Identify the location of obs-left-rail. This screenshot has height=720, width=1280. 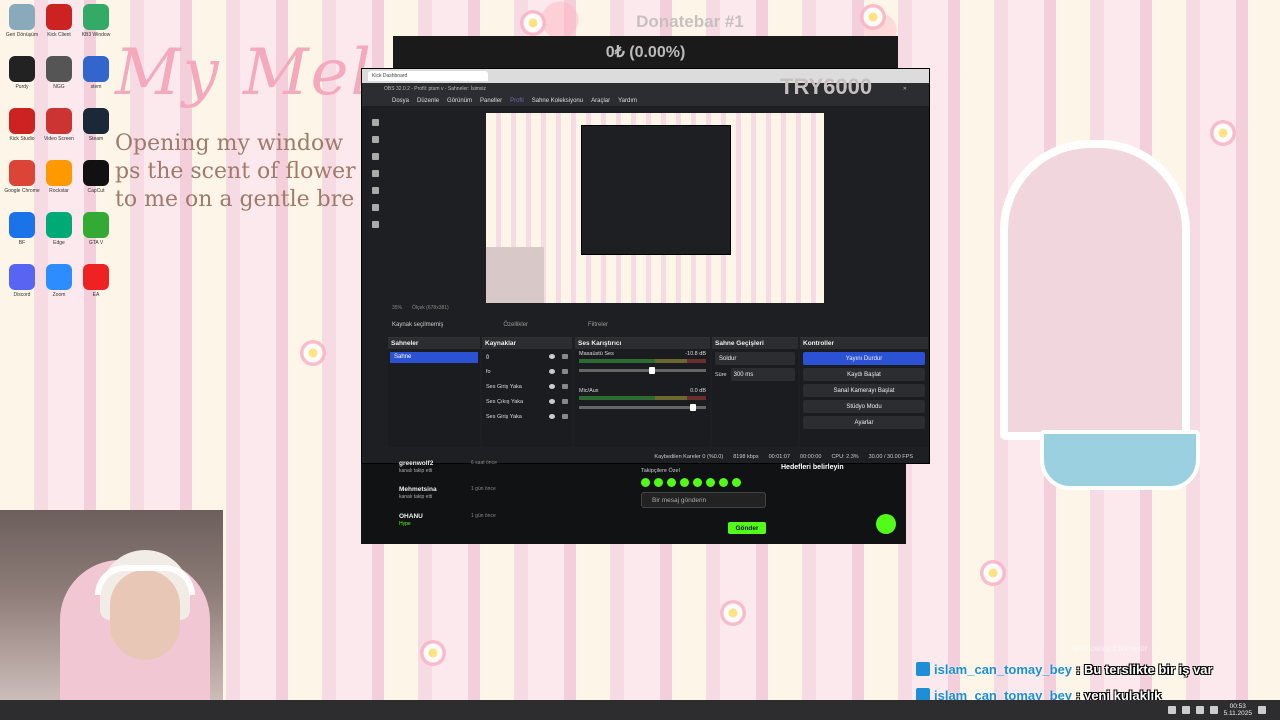
(375, 173).